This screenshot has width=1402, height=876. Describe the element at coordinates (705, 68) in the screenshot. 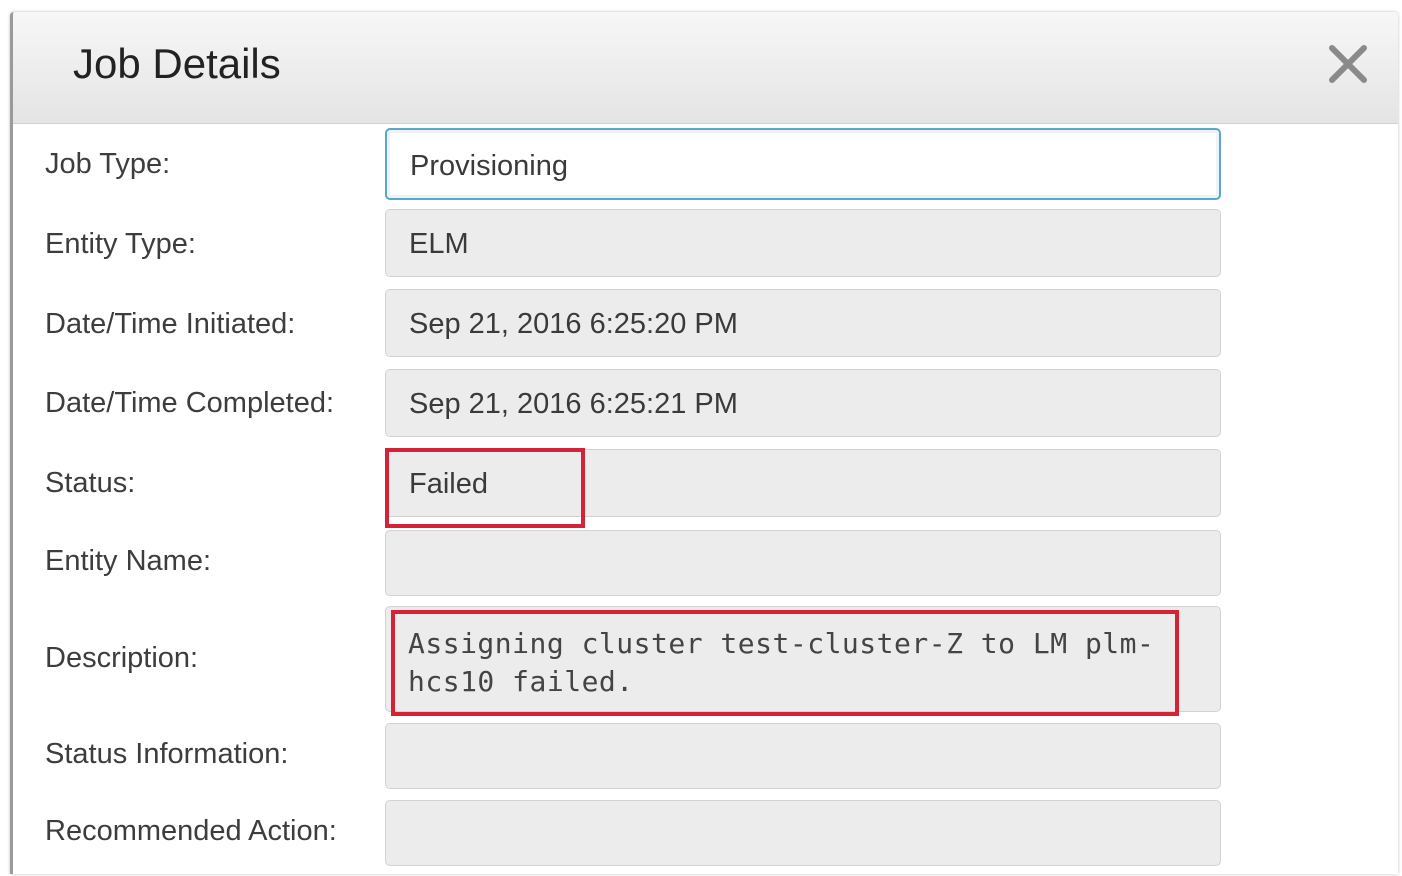

I see `dialog-header: Job Details` at that location.